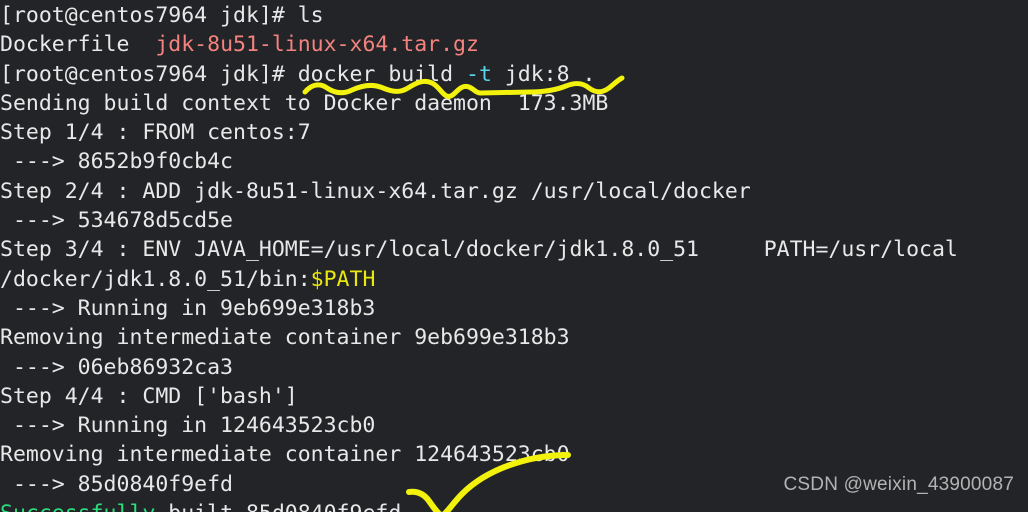 Image resolution: width=1028 pixels, height=512 pixels. I want to click on text-segment: Successfully, so click(77, 506).